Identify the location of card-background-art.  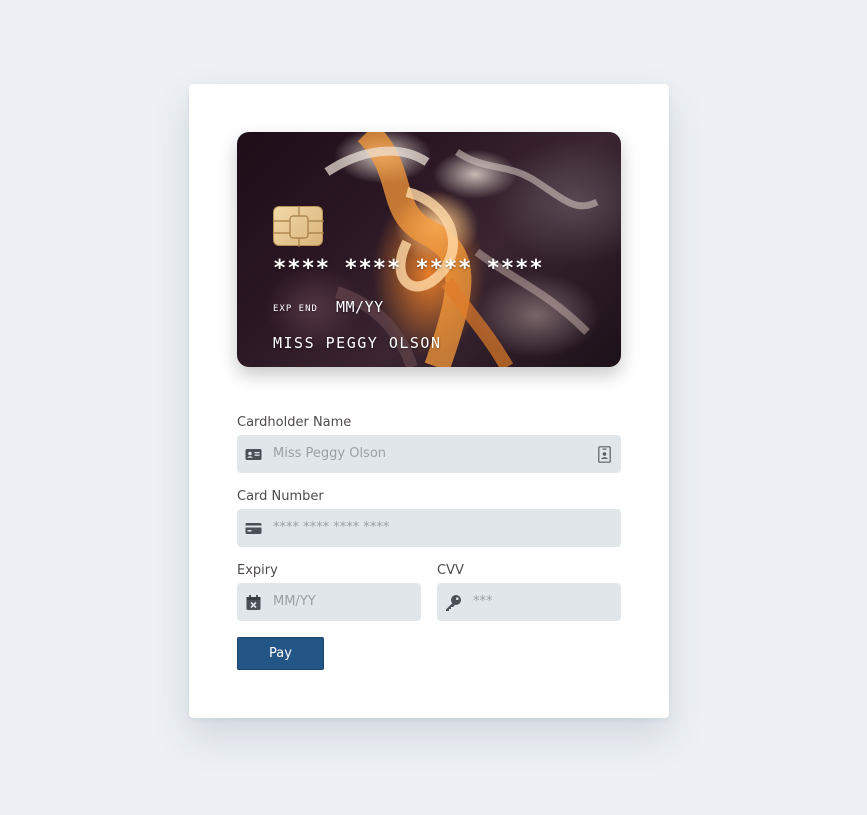
(461, 249).